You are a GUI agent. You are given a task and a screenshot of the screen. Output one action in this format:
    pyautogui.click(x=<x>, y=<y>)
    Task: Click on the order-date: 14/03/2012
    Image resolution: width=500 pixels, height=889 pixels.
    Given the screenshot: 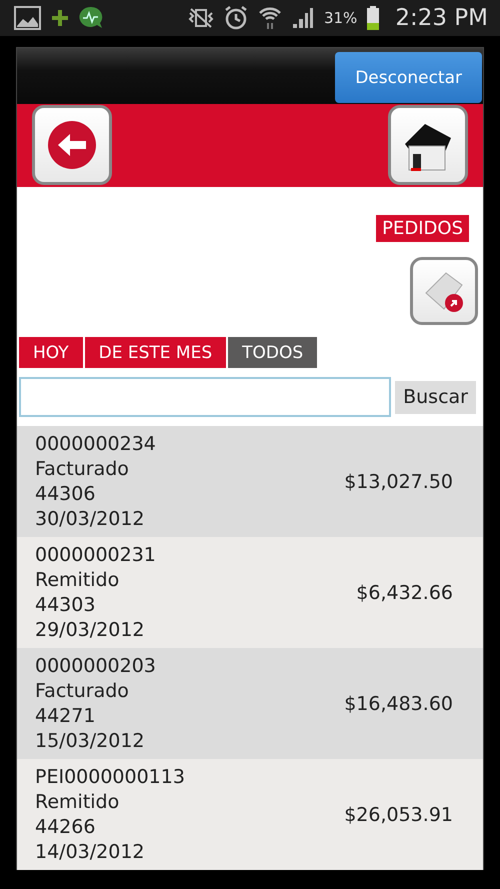 What is the action you would take?
    pyautogui.click(x=90, y=852)
    